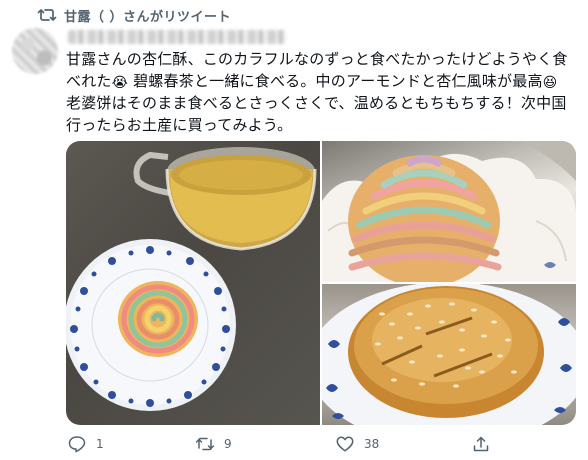  Describe the element at coordinates (35, 51) in the screenshot. I see `avatar` at that location.